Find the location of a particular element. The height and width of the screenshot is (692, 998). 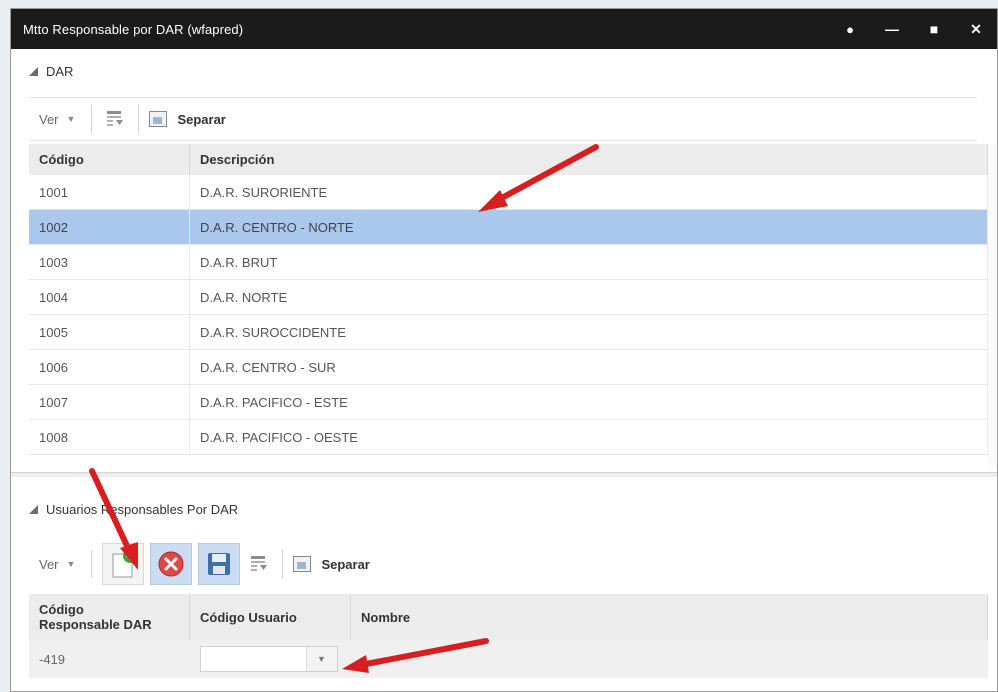

cell-descripcion: D.A.R. NORTE is located at coordinates (588, 297).